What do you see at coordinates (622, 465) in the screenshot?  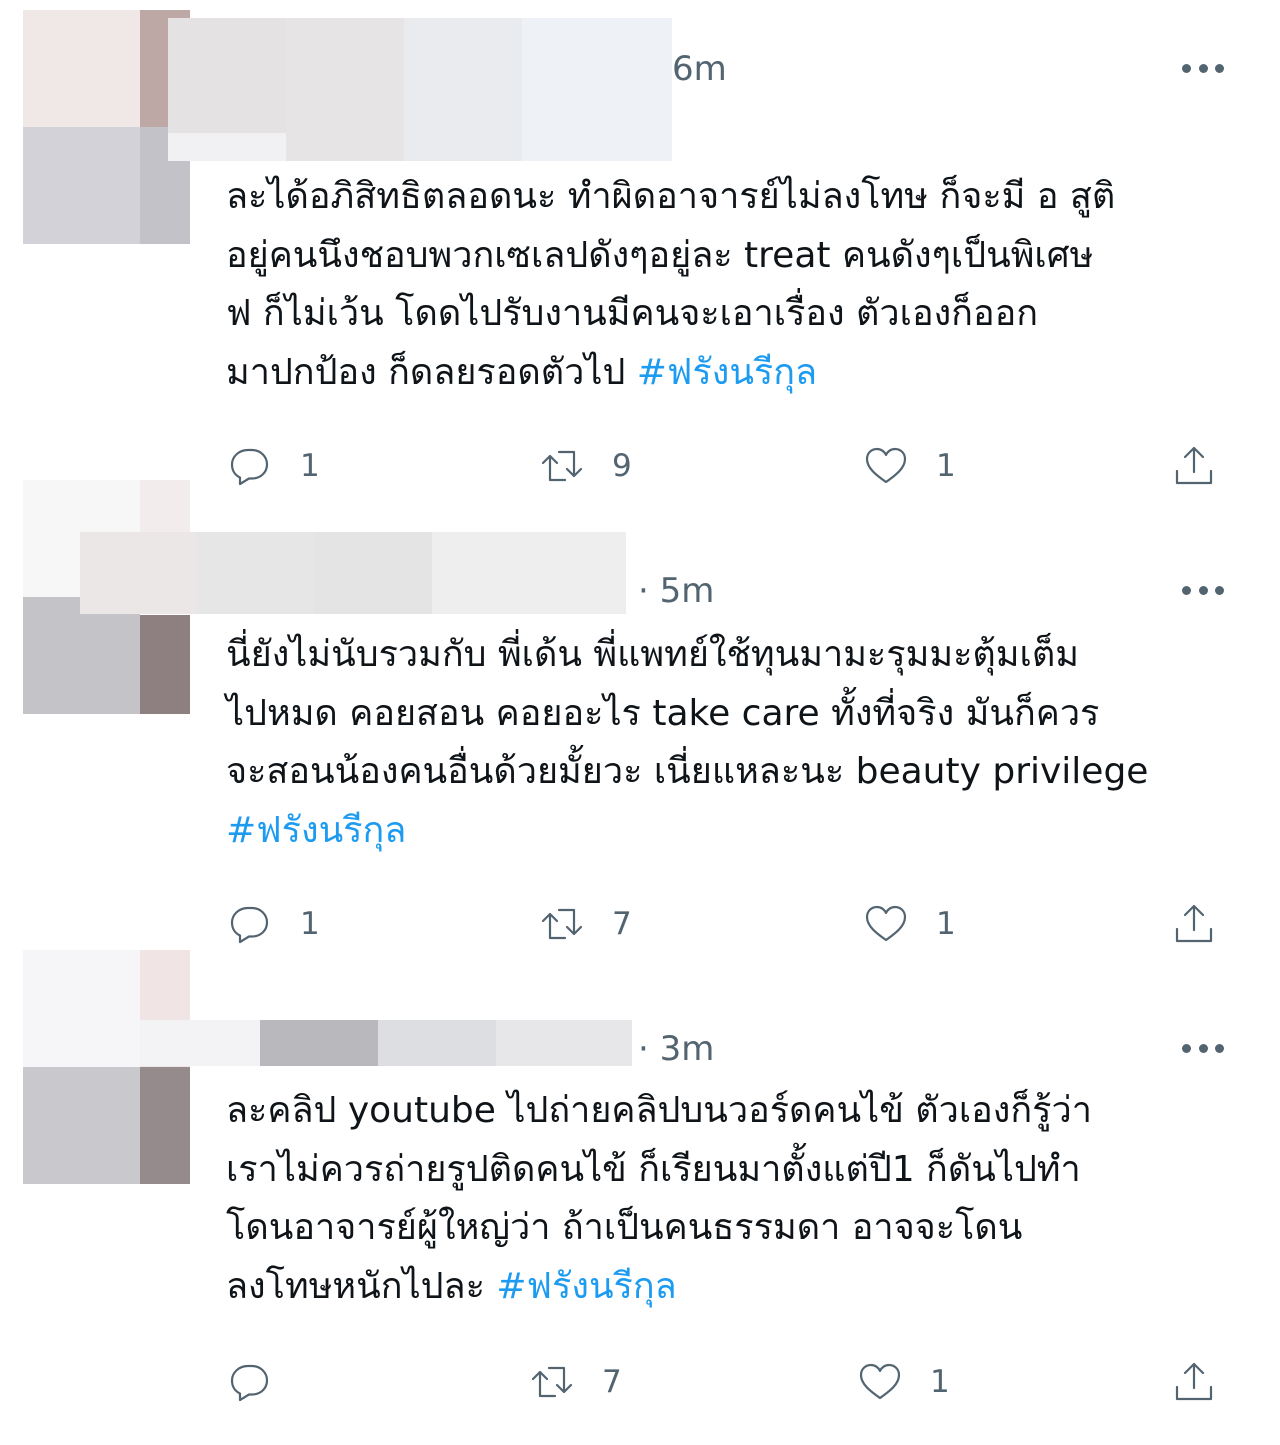 I see `retweet-count: 9` at bounding box center [622, 465].